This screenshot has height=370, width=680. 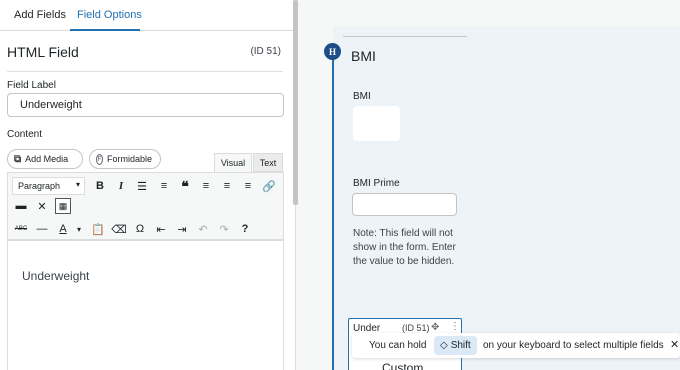 I want to click on special-character-icon: Ω, so click(x=140, y=229).